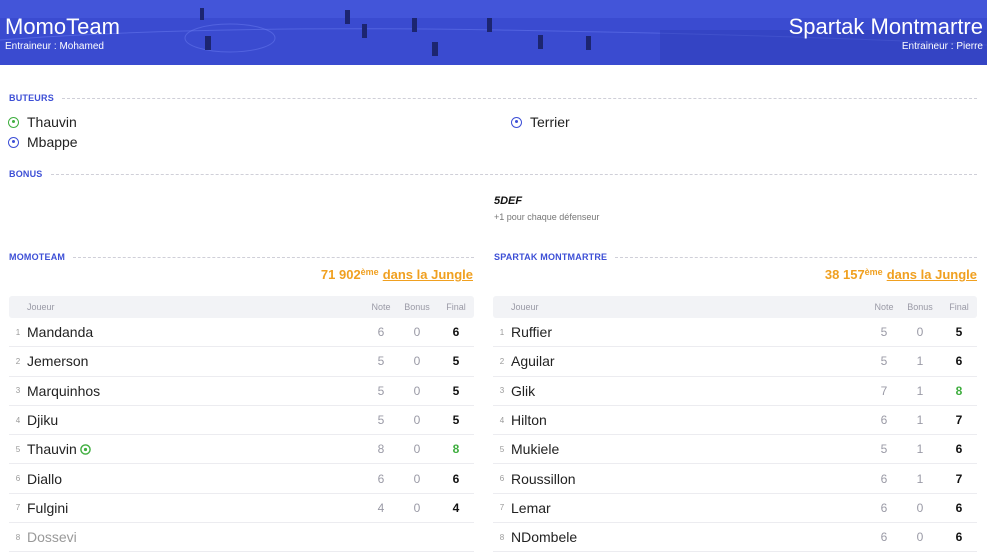 This screenshot has height=555, width=987. I want to click on away-bonus-title: 5DEF, so click(508, 201).